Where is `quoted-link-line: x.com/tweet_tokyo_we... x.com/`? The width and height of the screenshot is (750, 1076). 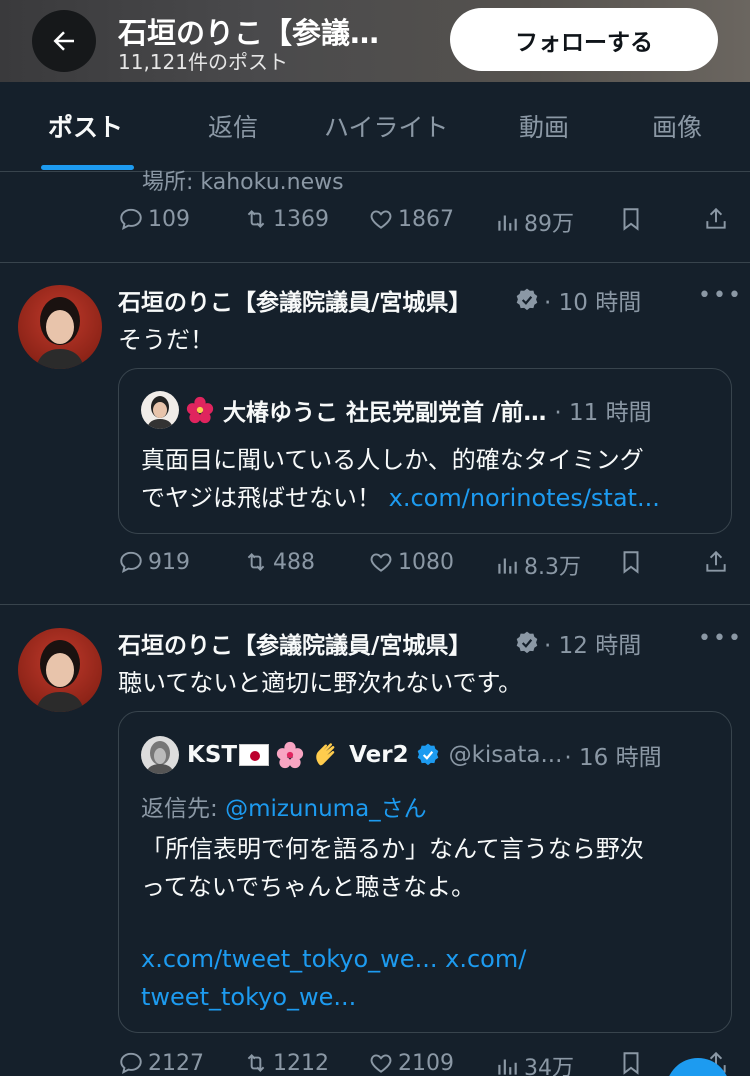 quoted-link-line: x.com/tweet_tokyo_we... x.com/ is located at coordinates (333, 959).